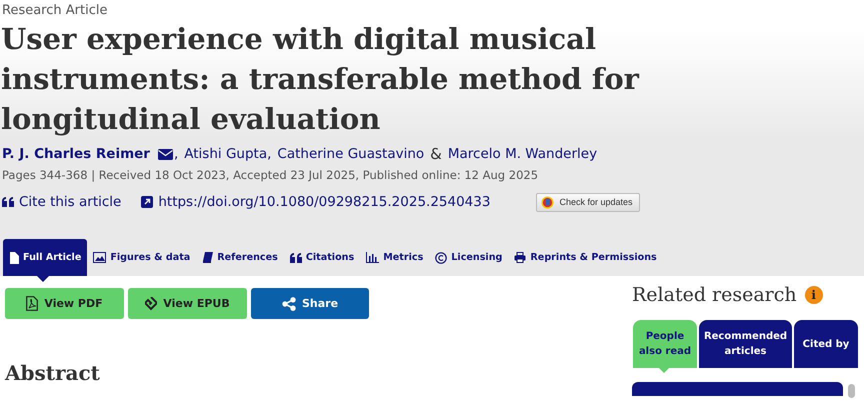 This screenshot has width=864, height=407. Describe the element at coordinates (76, 154) in the screenshot. I see `author-link: P. J. Charles Reimer` at that location.